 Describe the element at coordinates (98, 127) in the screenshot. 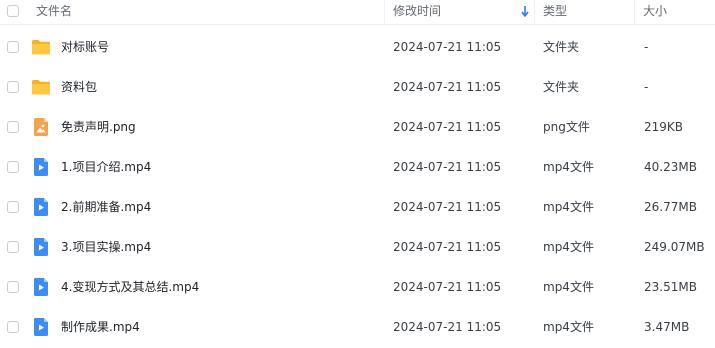

I see `file-name: 免责声明.png` at that location.